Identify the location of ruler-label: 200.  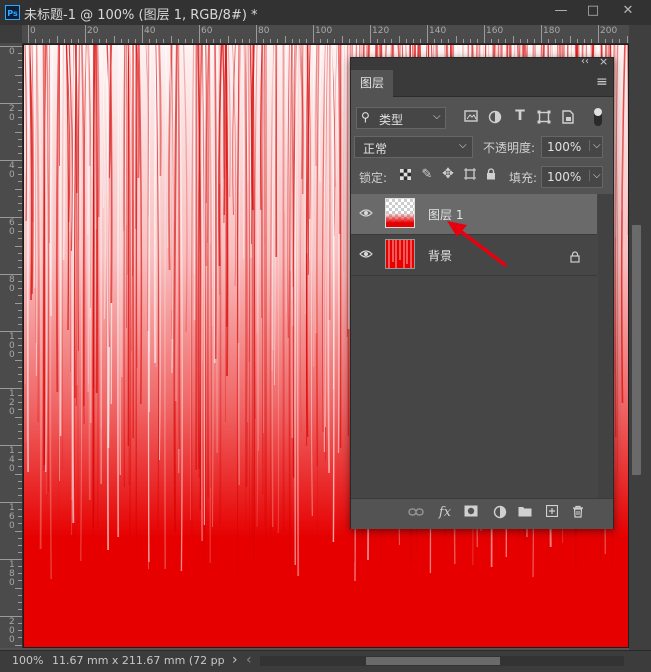
(608, 31).